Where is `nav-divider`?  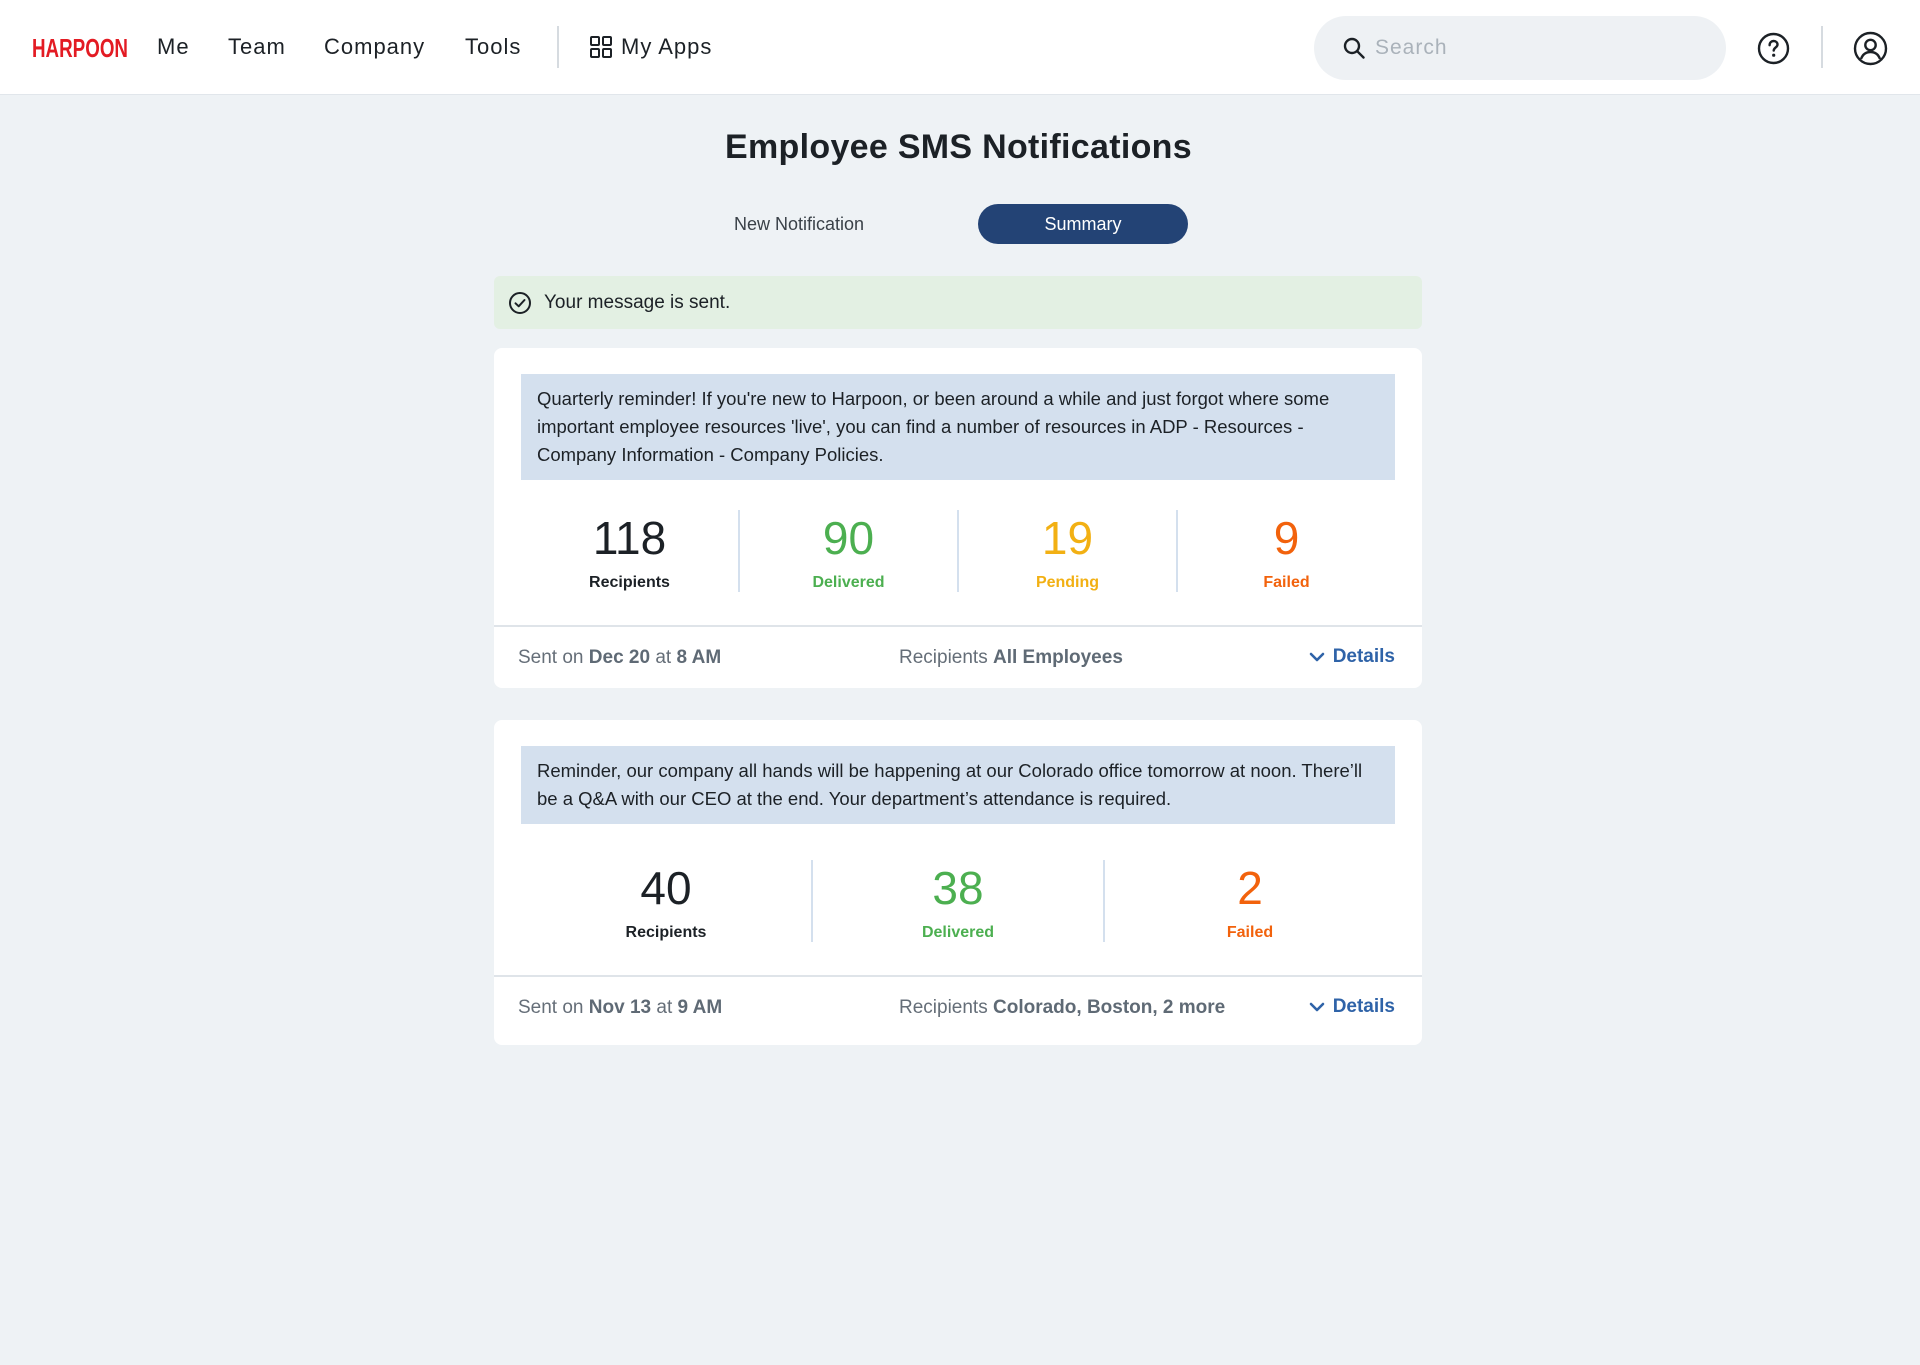
nav-divider is located at coordinates (558, 47).